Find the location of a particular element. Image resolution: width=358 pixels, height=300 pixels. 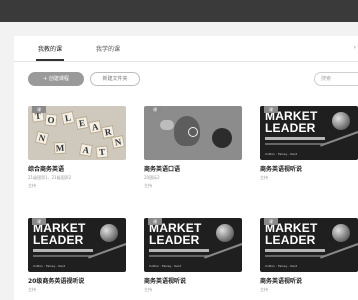

course-classes: 20国际2 is located at coordinates (152, 177).